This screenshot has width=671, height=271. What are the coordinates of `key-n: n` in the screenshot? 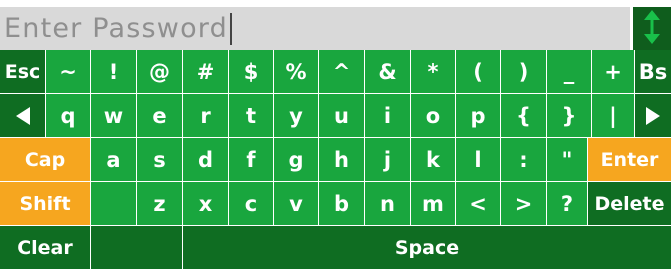 It's located at (387, 203).